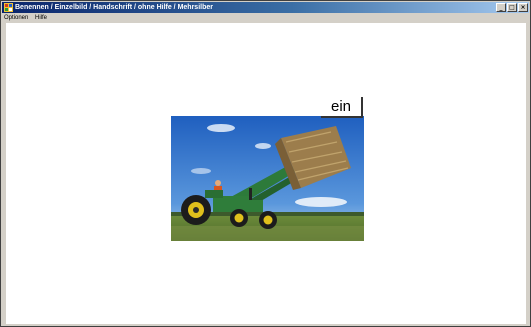  I want to click on word-label: ein, so click(342, 107).